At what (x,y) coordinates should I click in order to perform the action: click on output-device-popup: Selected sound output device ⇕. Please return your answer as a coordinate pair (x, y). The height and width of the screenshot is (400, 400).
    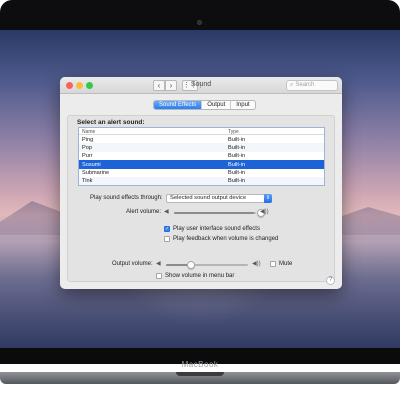
    Looking at the image, I should click on (219, 198).